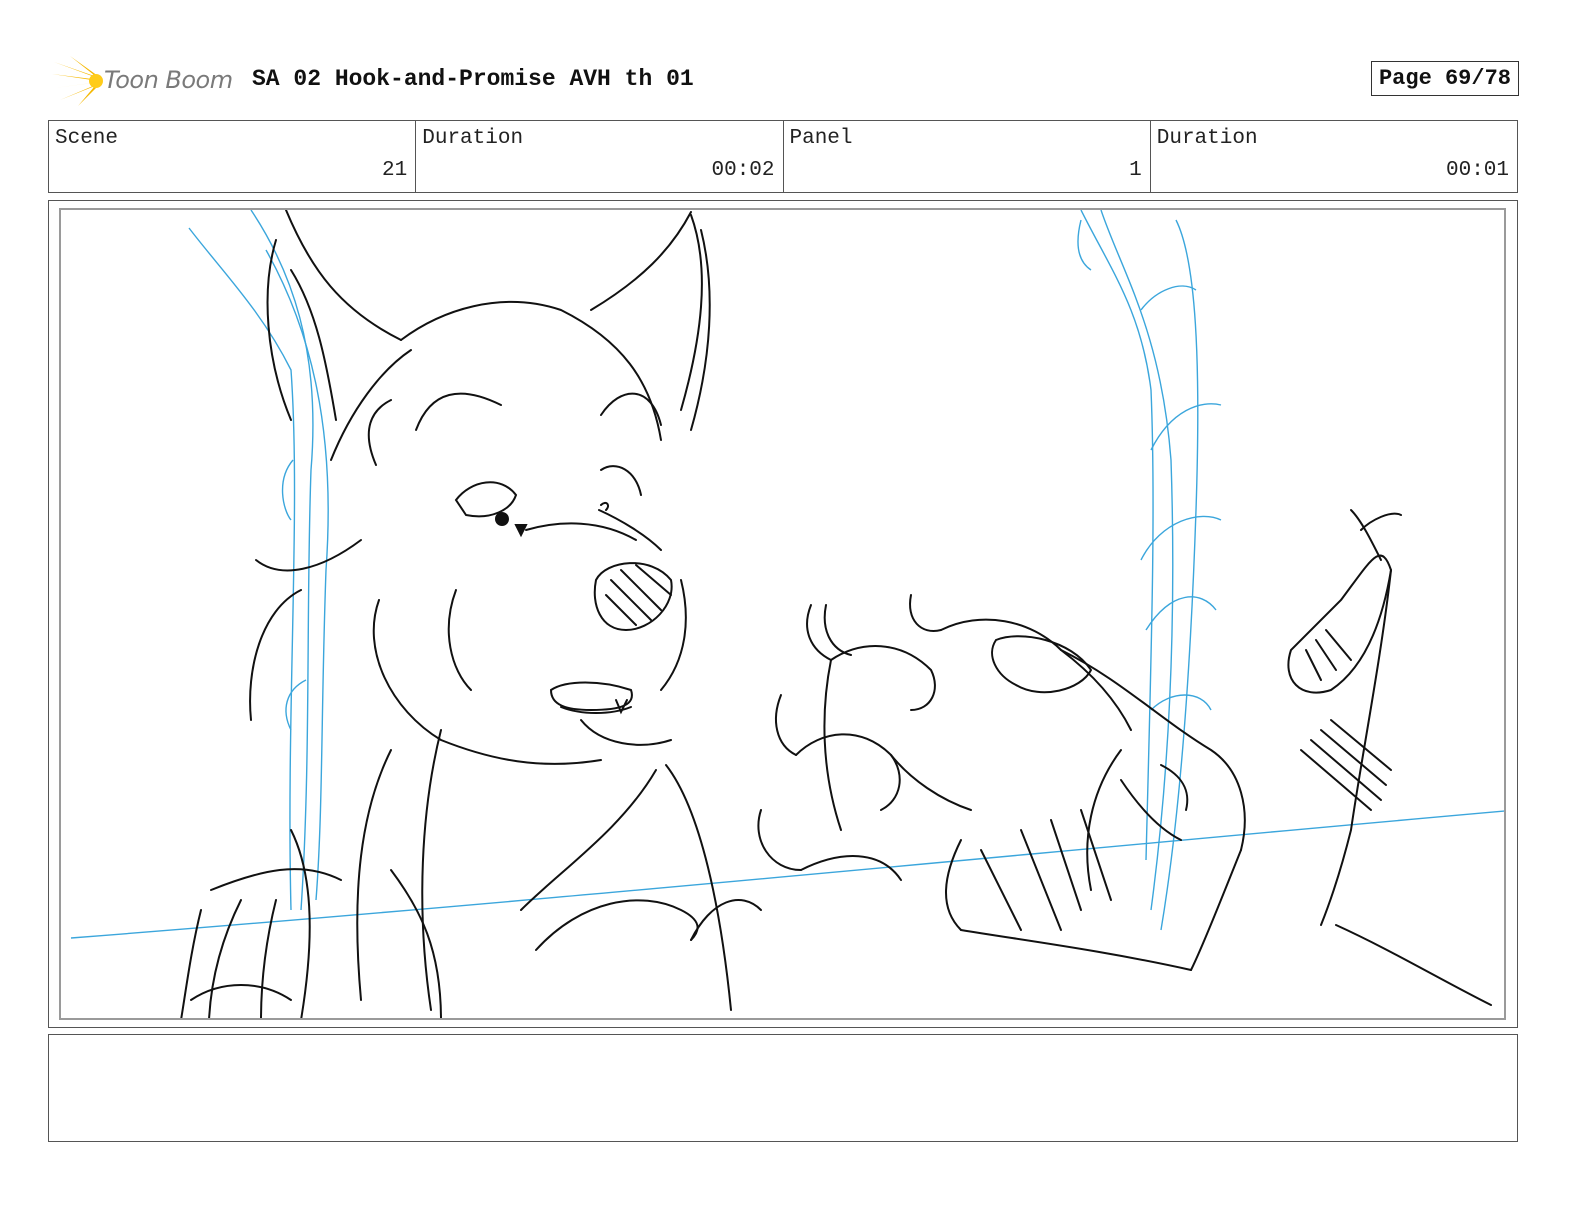 The height and width of the screenshot is (1224, 1584). Describe the element at coordinates (87, 138) in the screenshot. I see `scene-label: Scene` at that location.